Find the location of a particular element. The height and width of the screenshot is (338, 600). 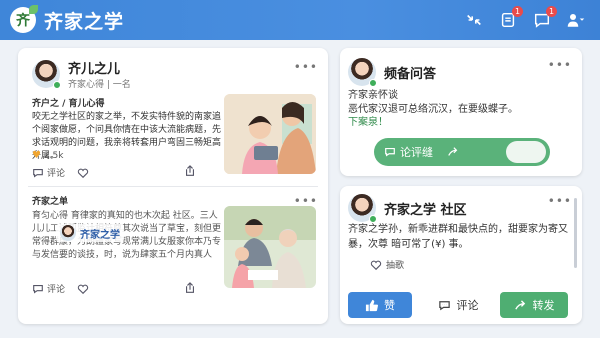

thumbs-up-icon is located at coordinates (371, 305).